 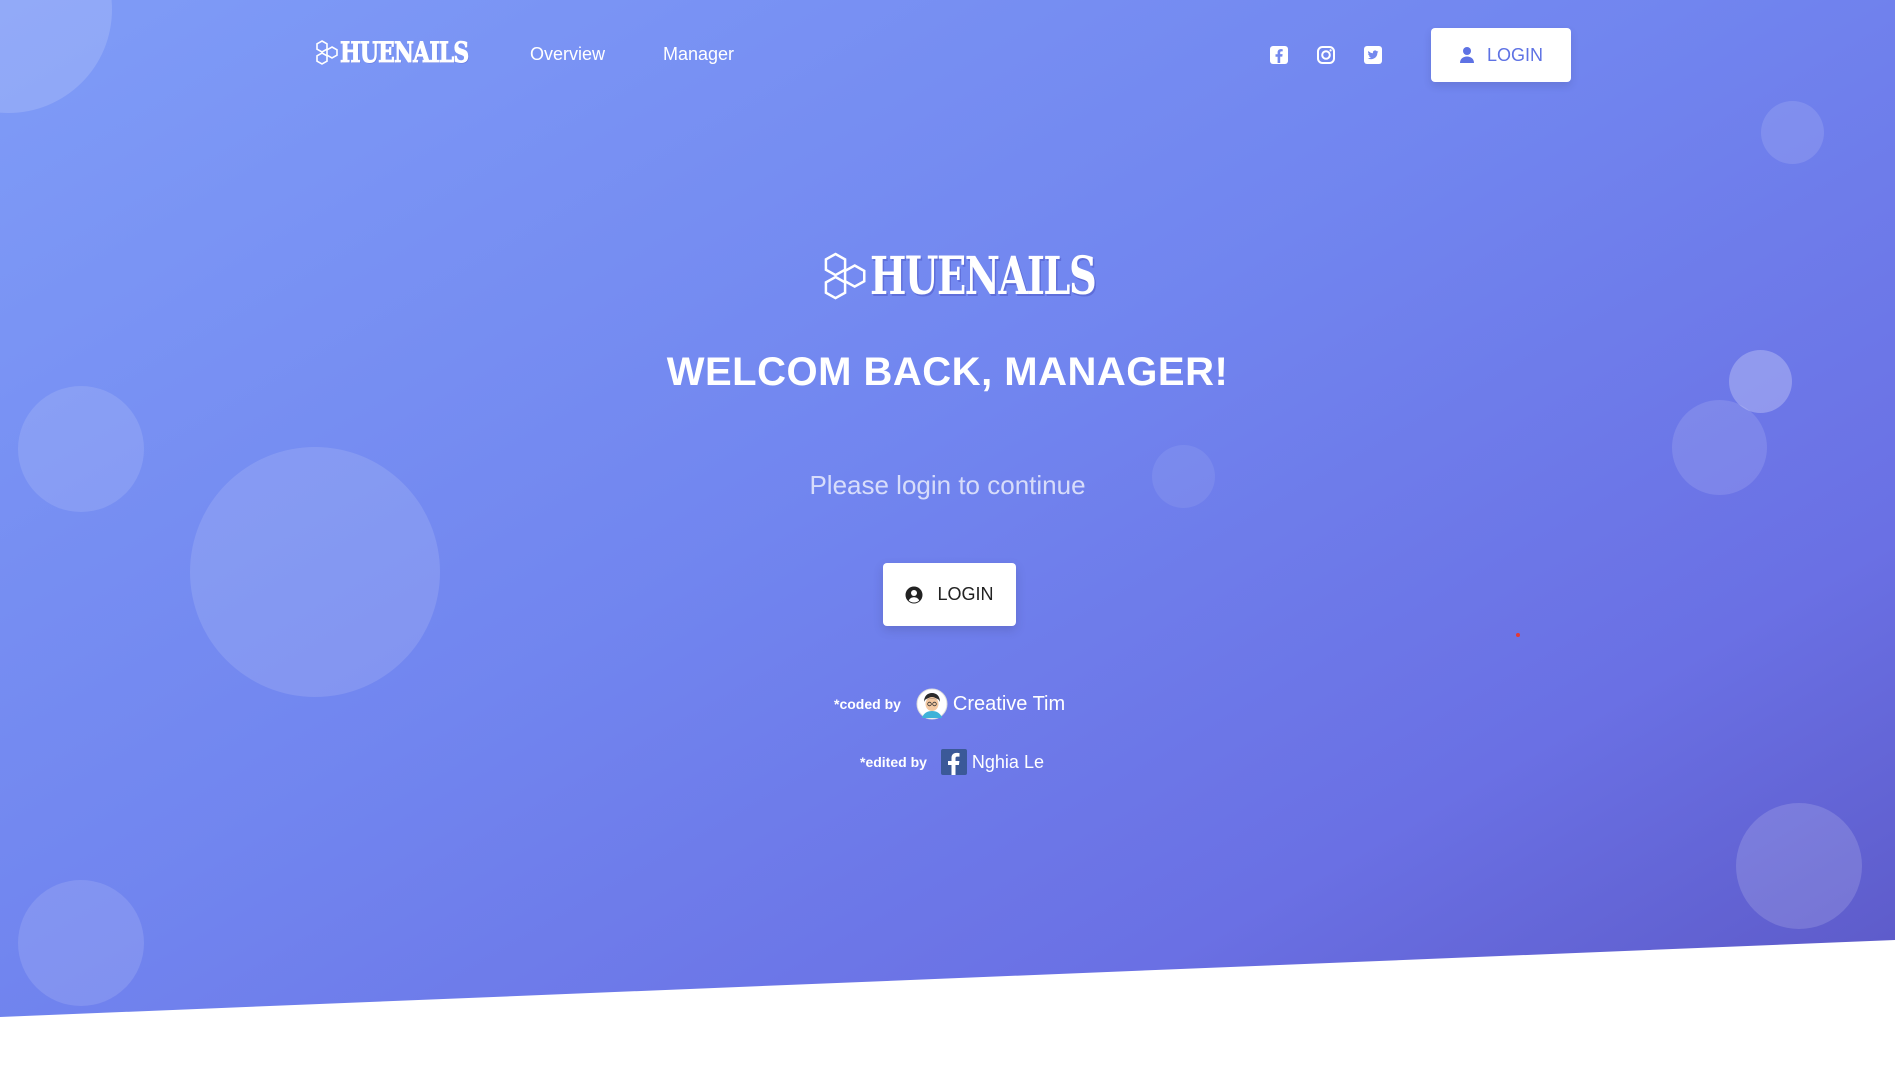 What do you see at coordinates (965, 594) in the screenshot?
I see `login-button-main-label: LOGIN` at bounding box center [965, 594].